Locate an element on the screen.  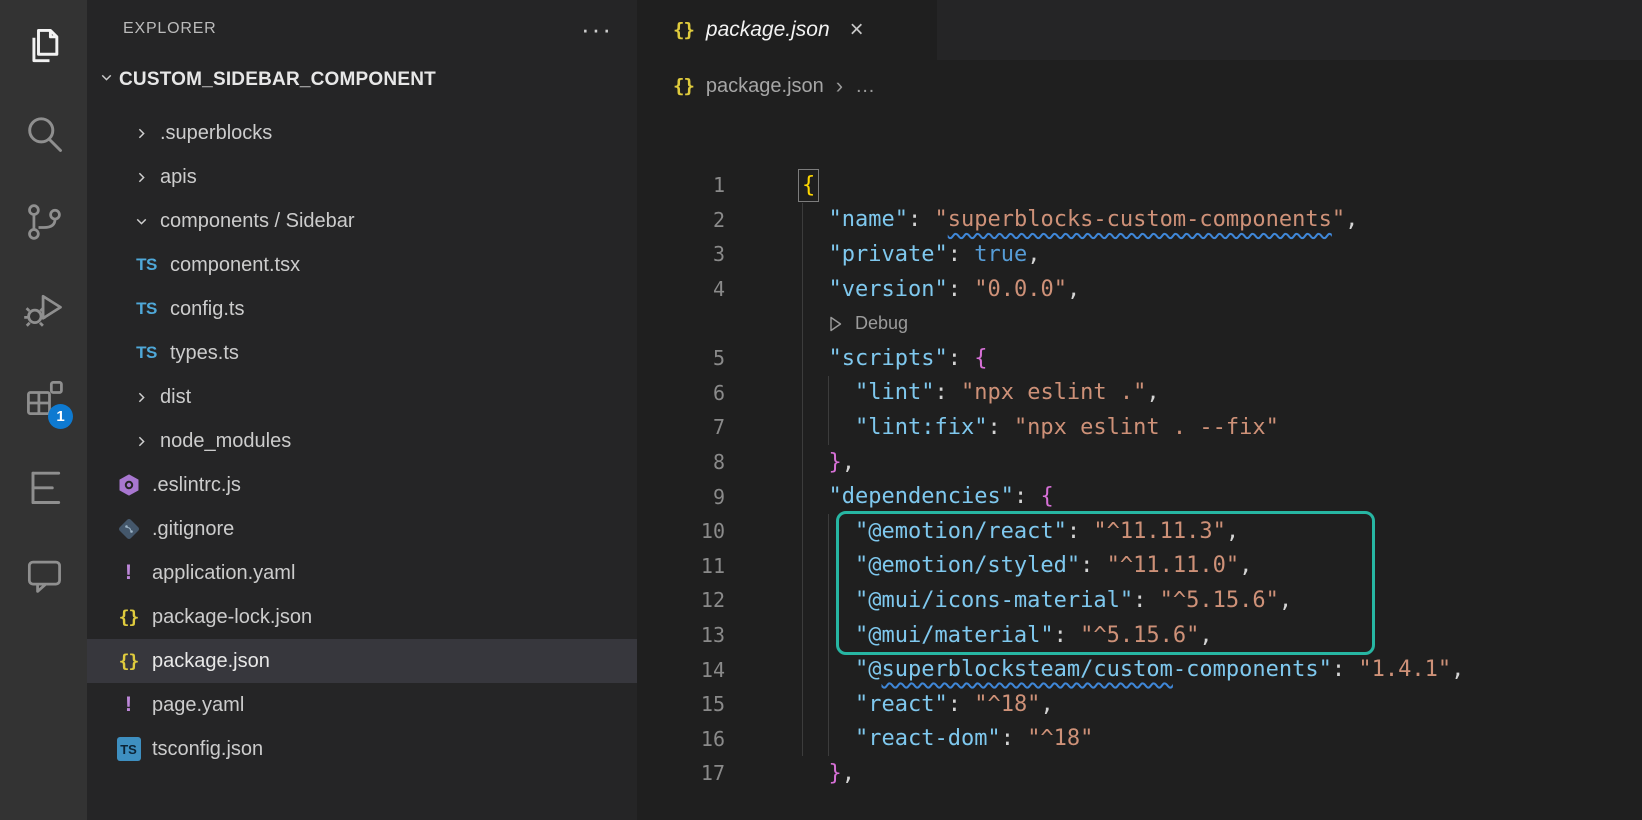
tree-item-.superblocks: .superblocks is located at coordinates (362, 133).